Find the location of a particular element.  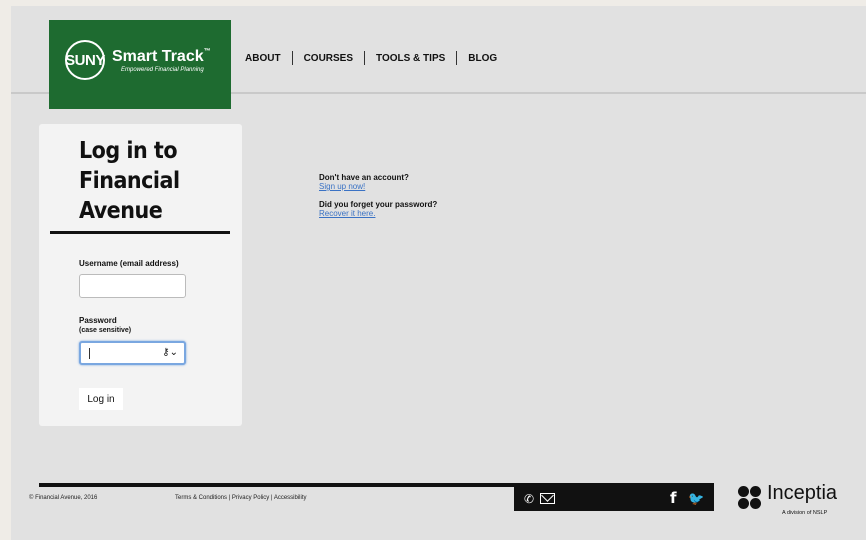

nav-courses: COURSES is located at coordinates (328, 58).